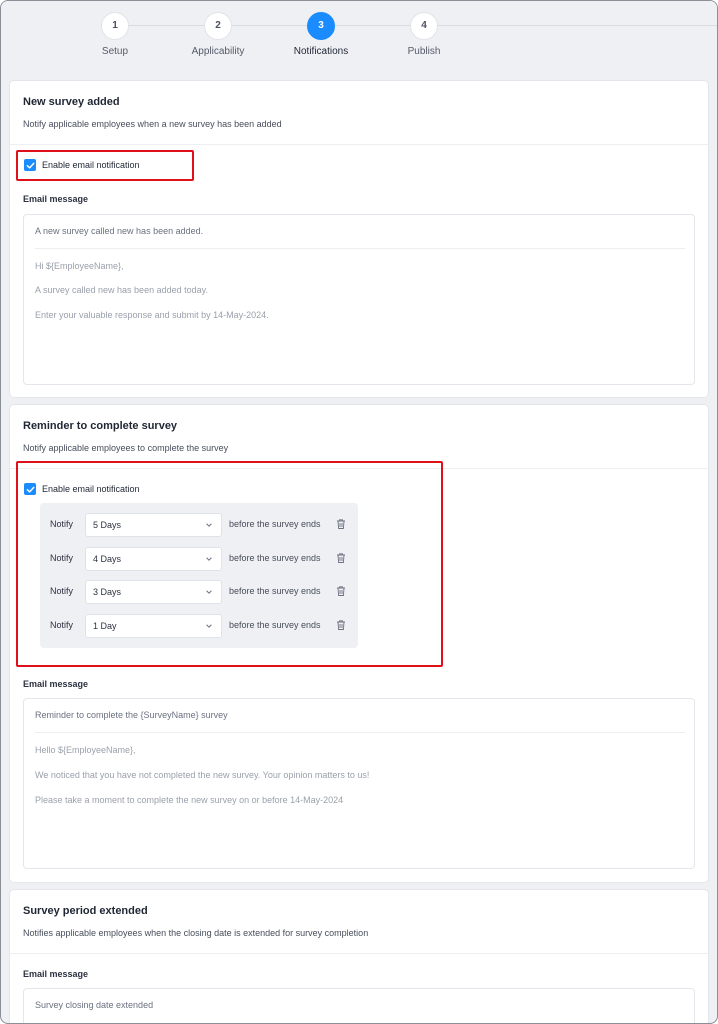  I want to click on step-label: Setup, so click(115, 51).